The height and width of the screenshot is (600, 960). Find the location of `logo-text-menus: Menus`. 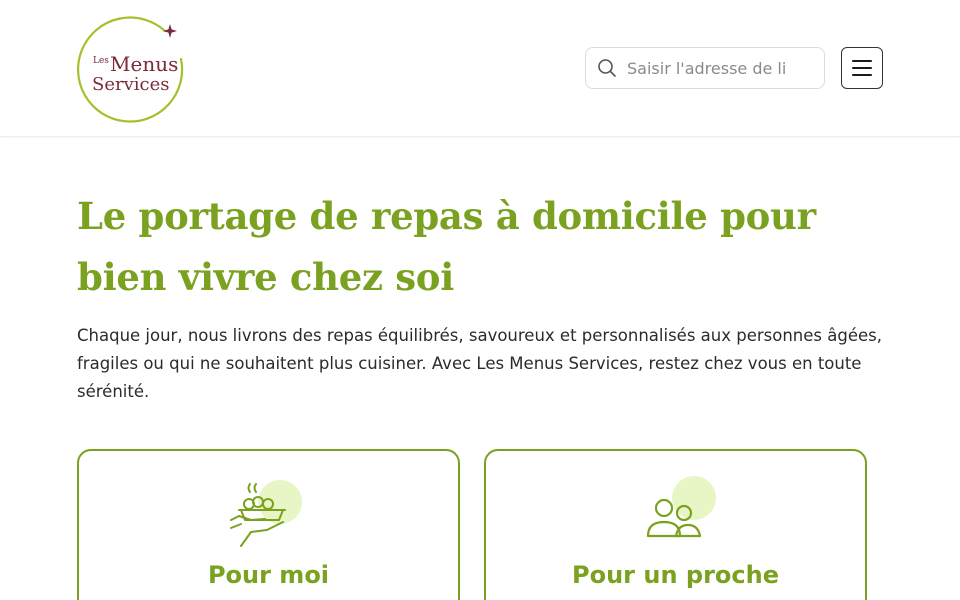

logo-text-menus: Menus is located at coordinates (144, 64).